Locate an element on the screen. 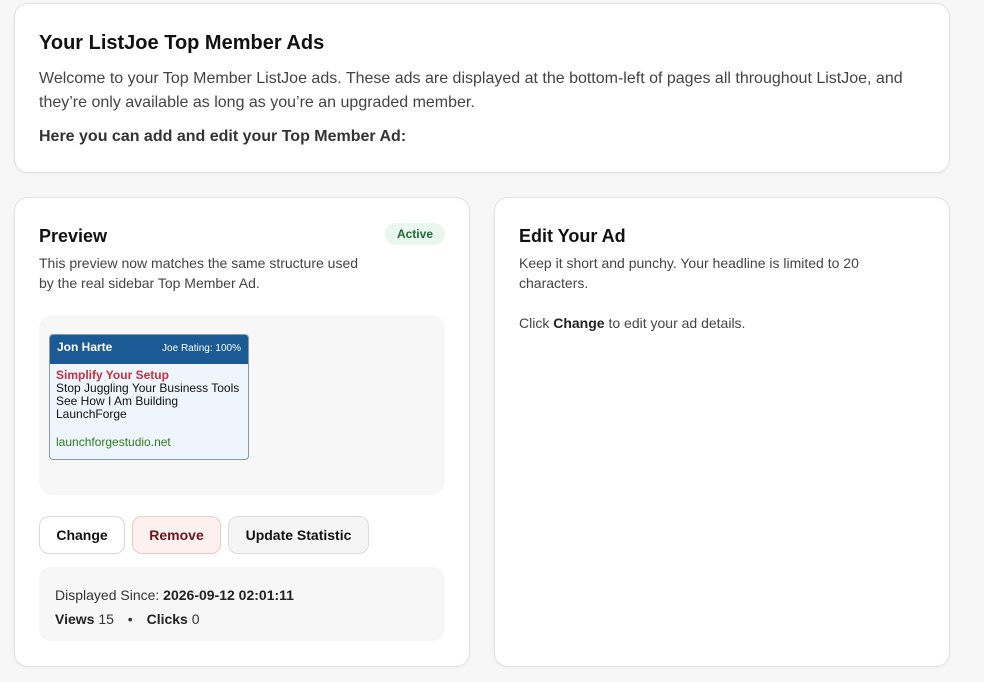  edit-hint: Click Change to edit your ad details. is located at coordinates (722, 323).